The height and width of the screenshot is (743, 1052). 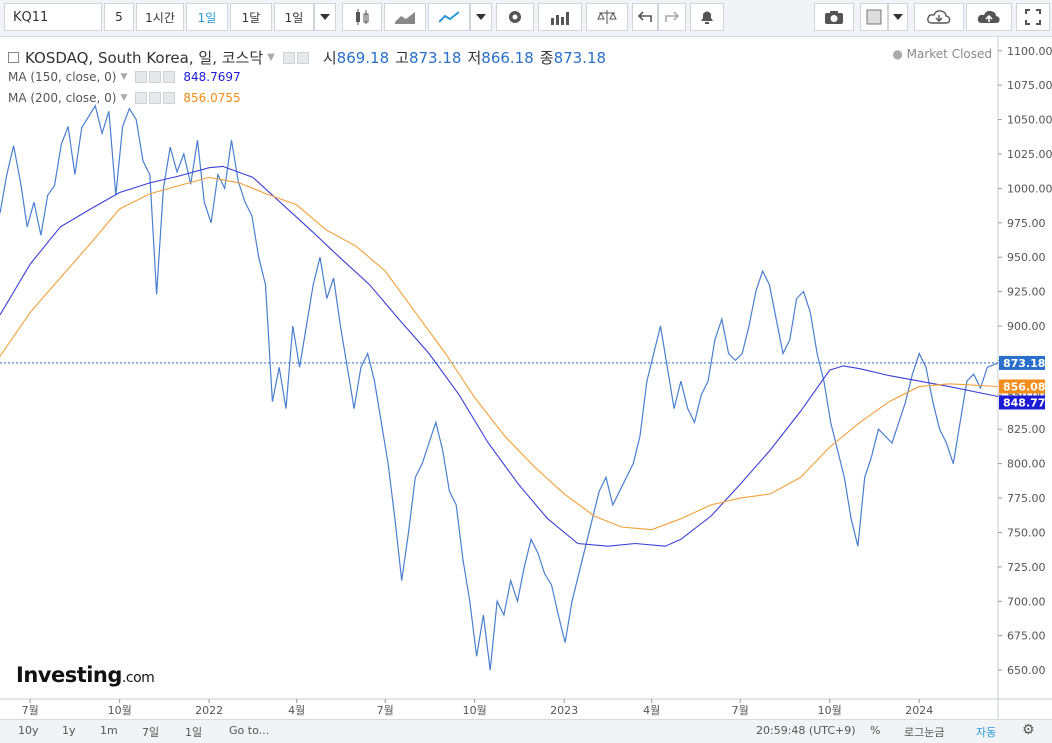 I want to click on range-7d-button: 7일, so click(x=150, y=732).